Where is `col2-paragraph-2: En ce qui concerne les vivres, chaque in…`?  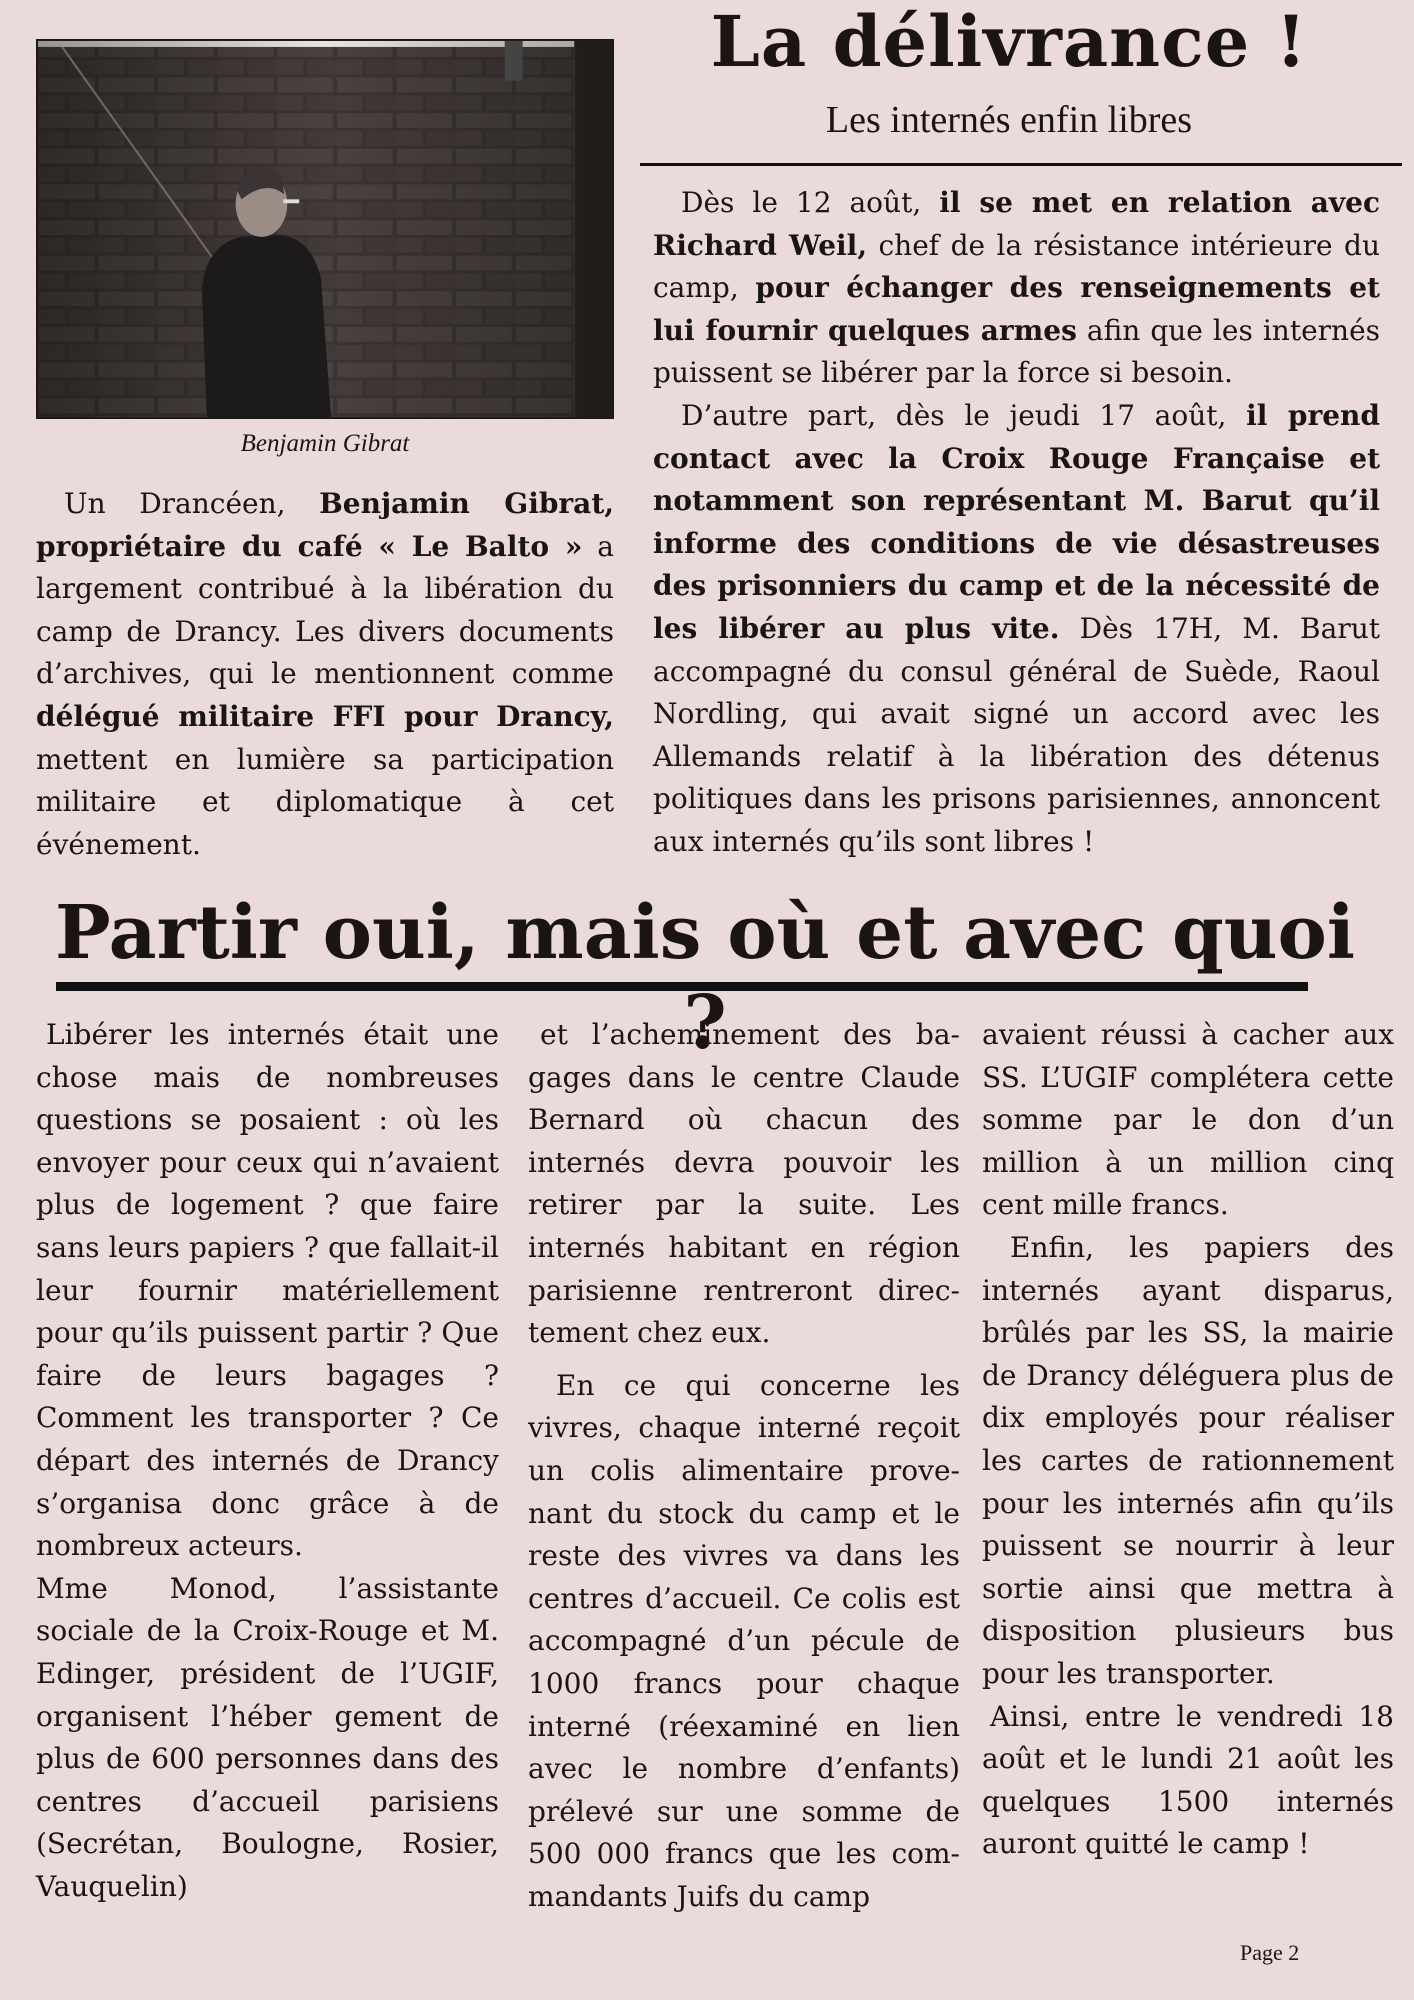
col2-paragraph-2: En ce qui concerne les vivres, chaque in… is located at coordinates (744, 1640).